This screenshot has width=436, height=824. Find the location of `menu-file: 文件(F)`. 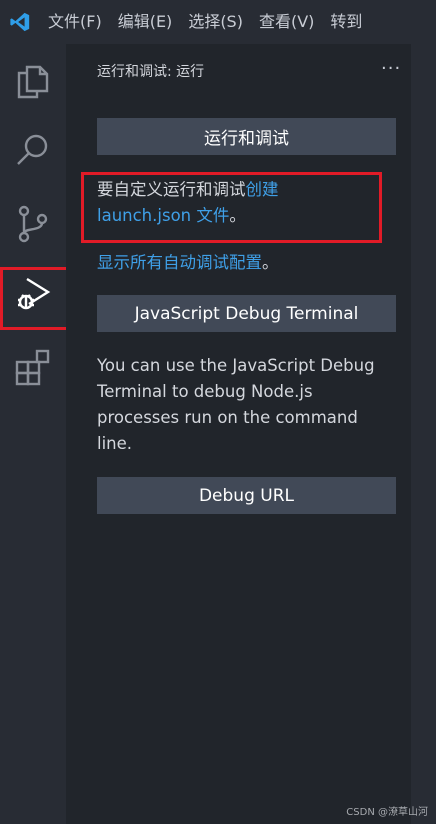

menu-file: 文件(F) is located at coordinates (75, 22).